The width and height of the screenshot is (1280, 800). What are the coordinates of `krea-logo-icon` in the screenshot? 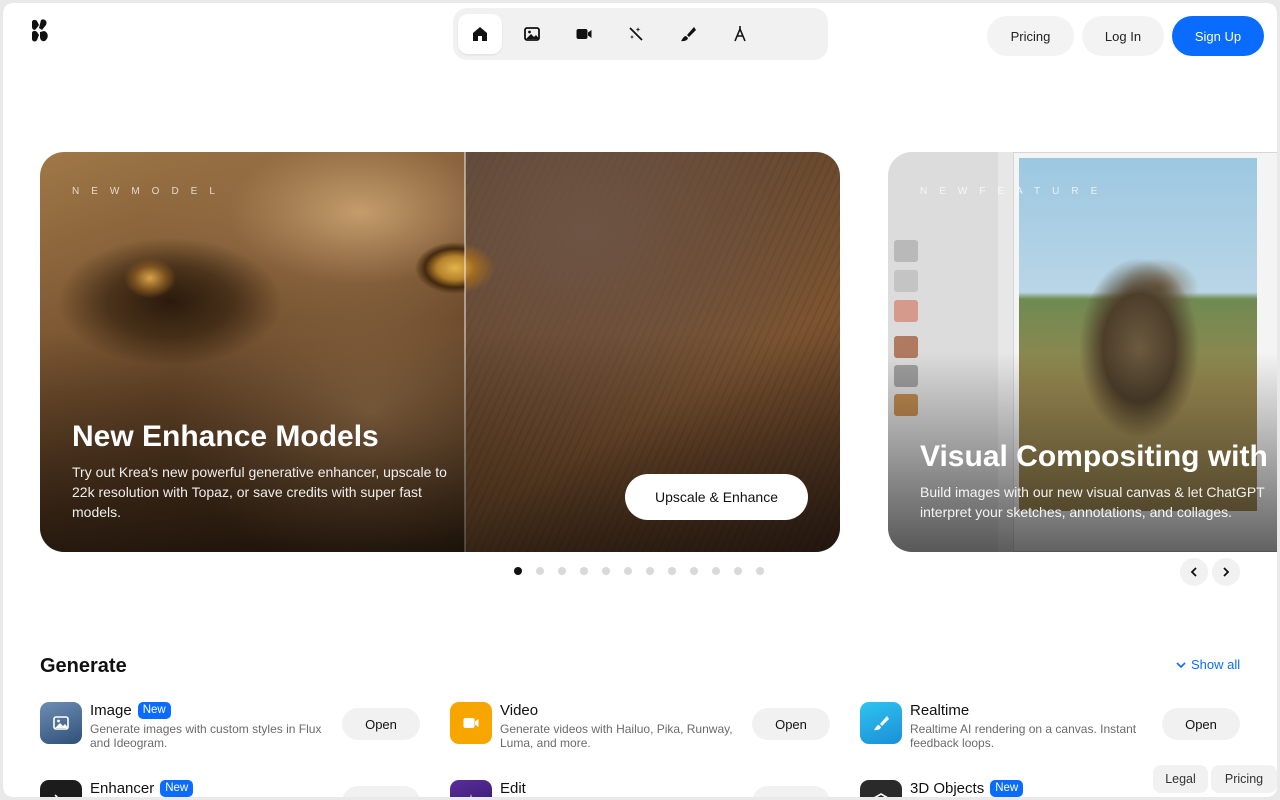 It's located at (40, 31).